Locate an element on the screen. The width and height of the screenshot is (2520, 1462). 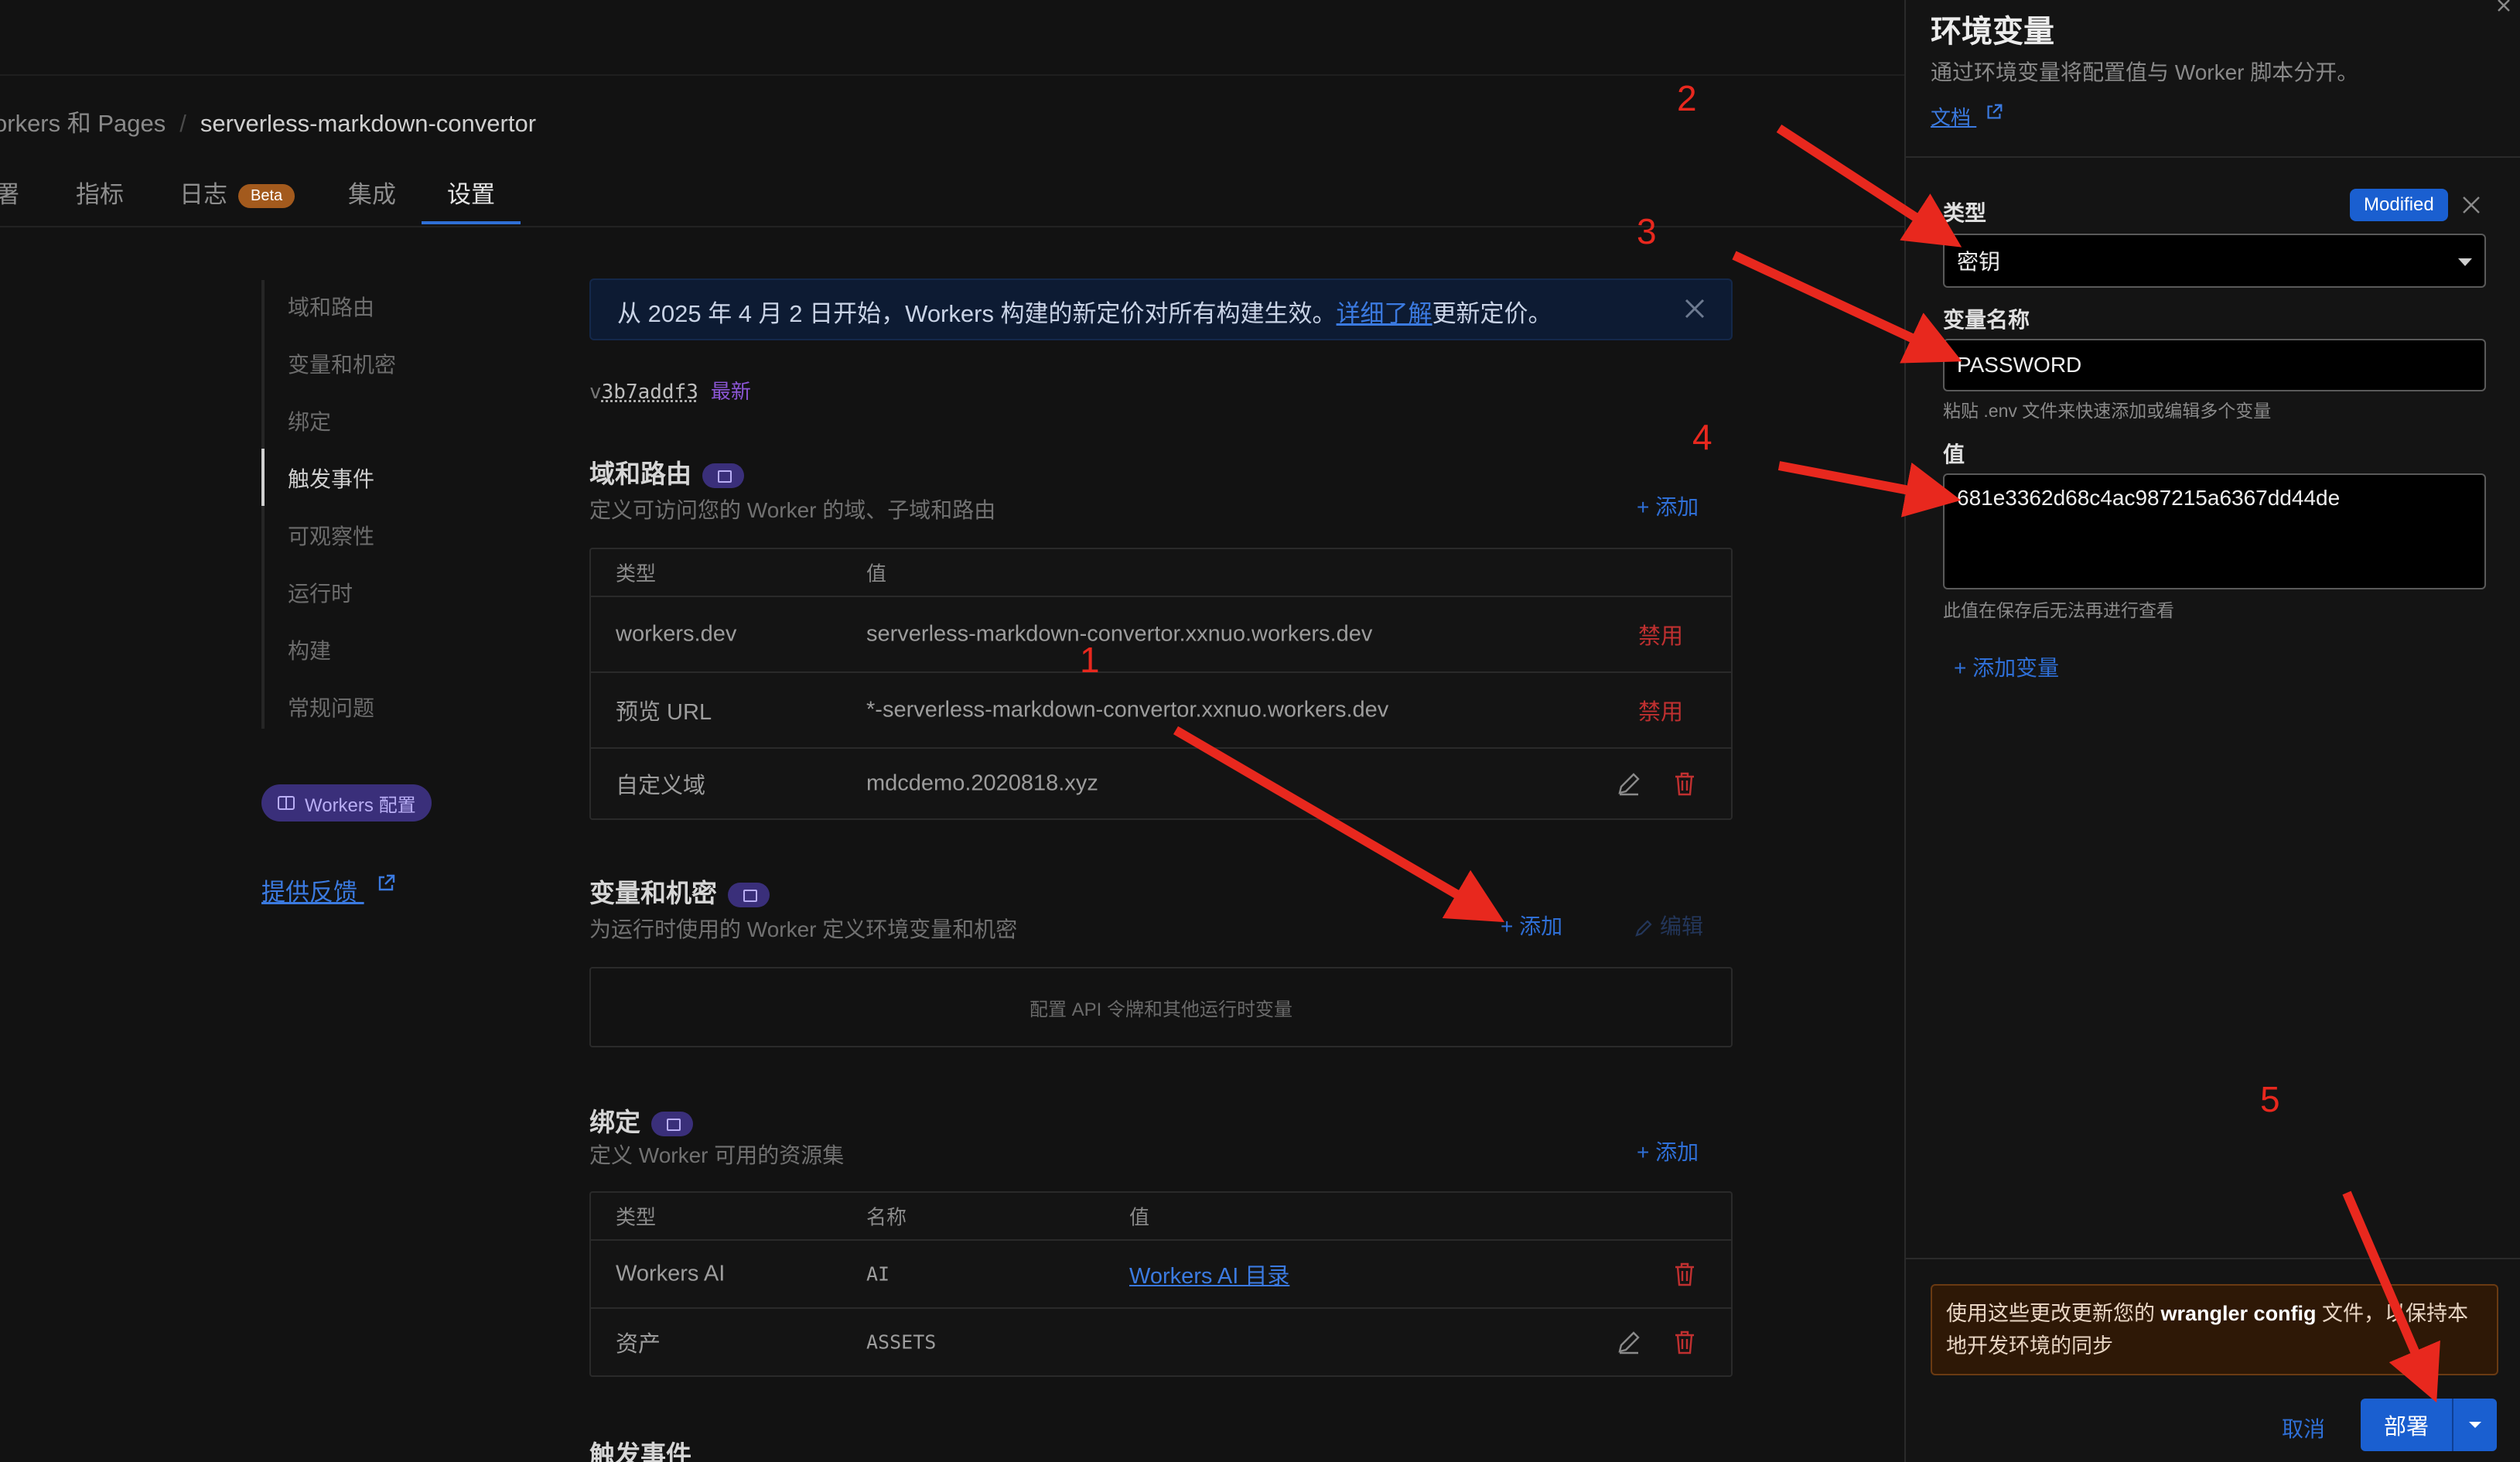
sidenav-active-indicator is located at coordinates (263, 477).